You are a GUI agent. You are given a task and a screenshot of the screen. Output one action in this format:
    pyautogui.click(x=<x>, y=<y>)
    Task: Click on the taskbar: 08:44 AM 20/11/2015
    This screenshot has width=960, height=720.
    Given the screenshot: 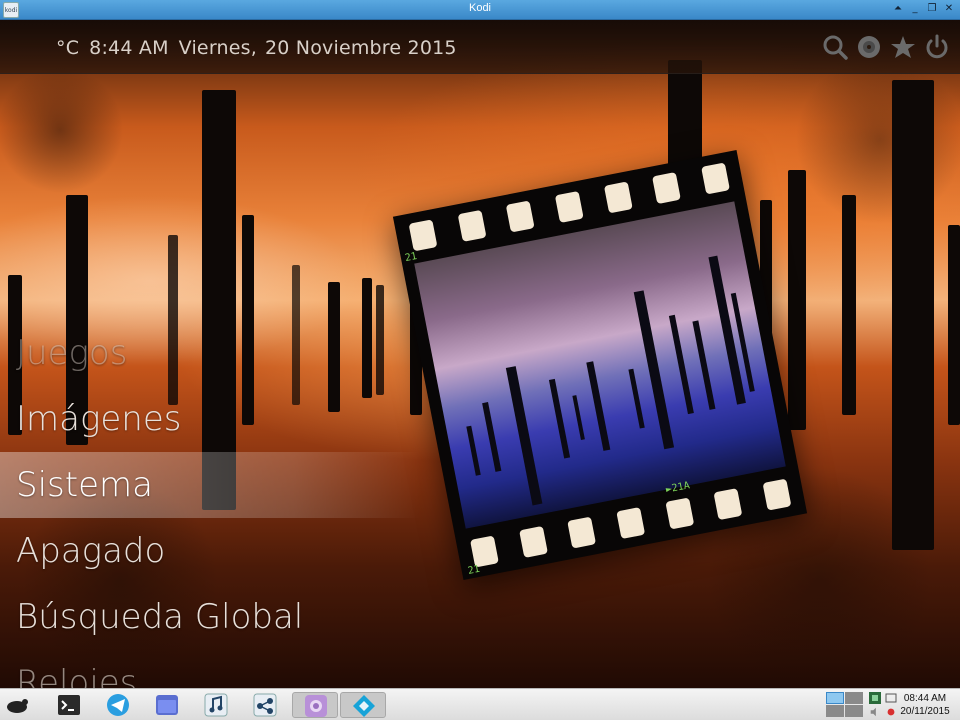 What is the action you would take?
    pyautogui.click(x=480, y=704)
    